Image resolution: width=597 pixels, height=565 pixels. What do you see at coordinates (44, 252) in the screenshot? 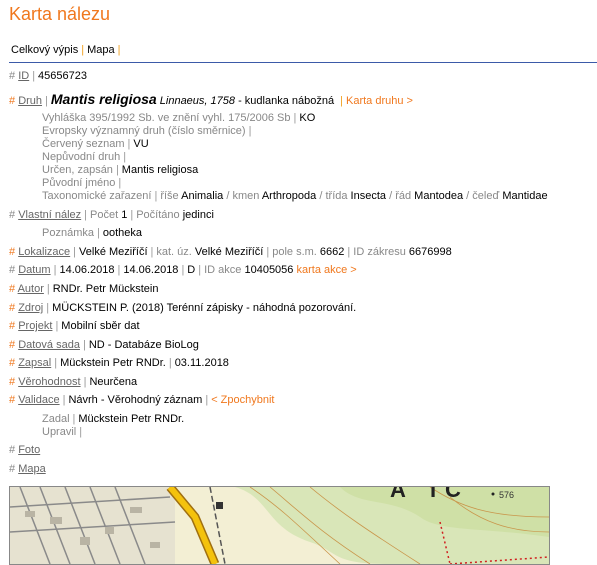
I see `lokalizace-label: Lokalizace` at bounding box center [44, 252].